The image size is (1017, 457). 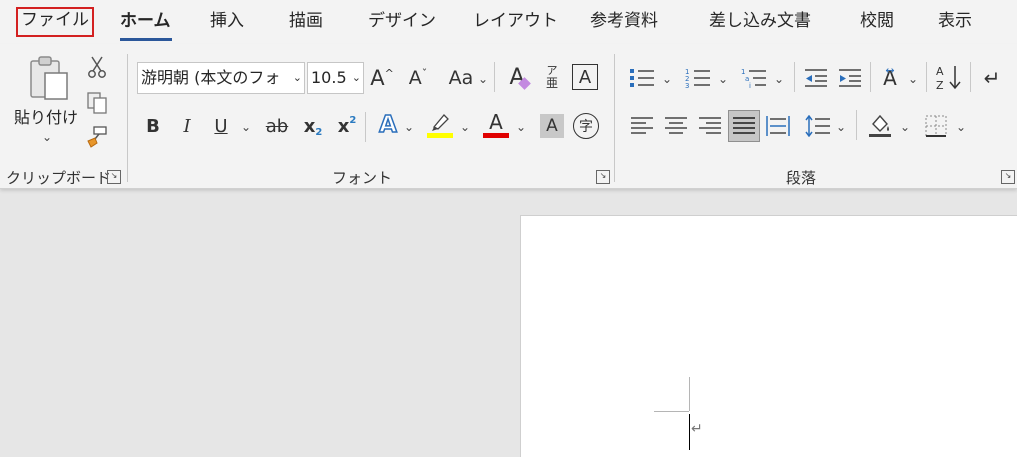 What do you see at coordinates (586, 126) in the screenshot?
I see `enclose-characters-icon: 字` at bounding box center [586, 126].